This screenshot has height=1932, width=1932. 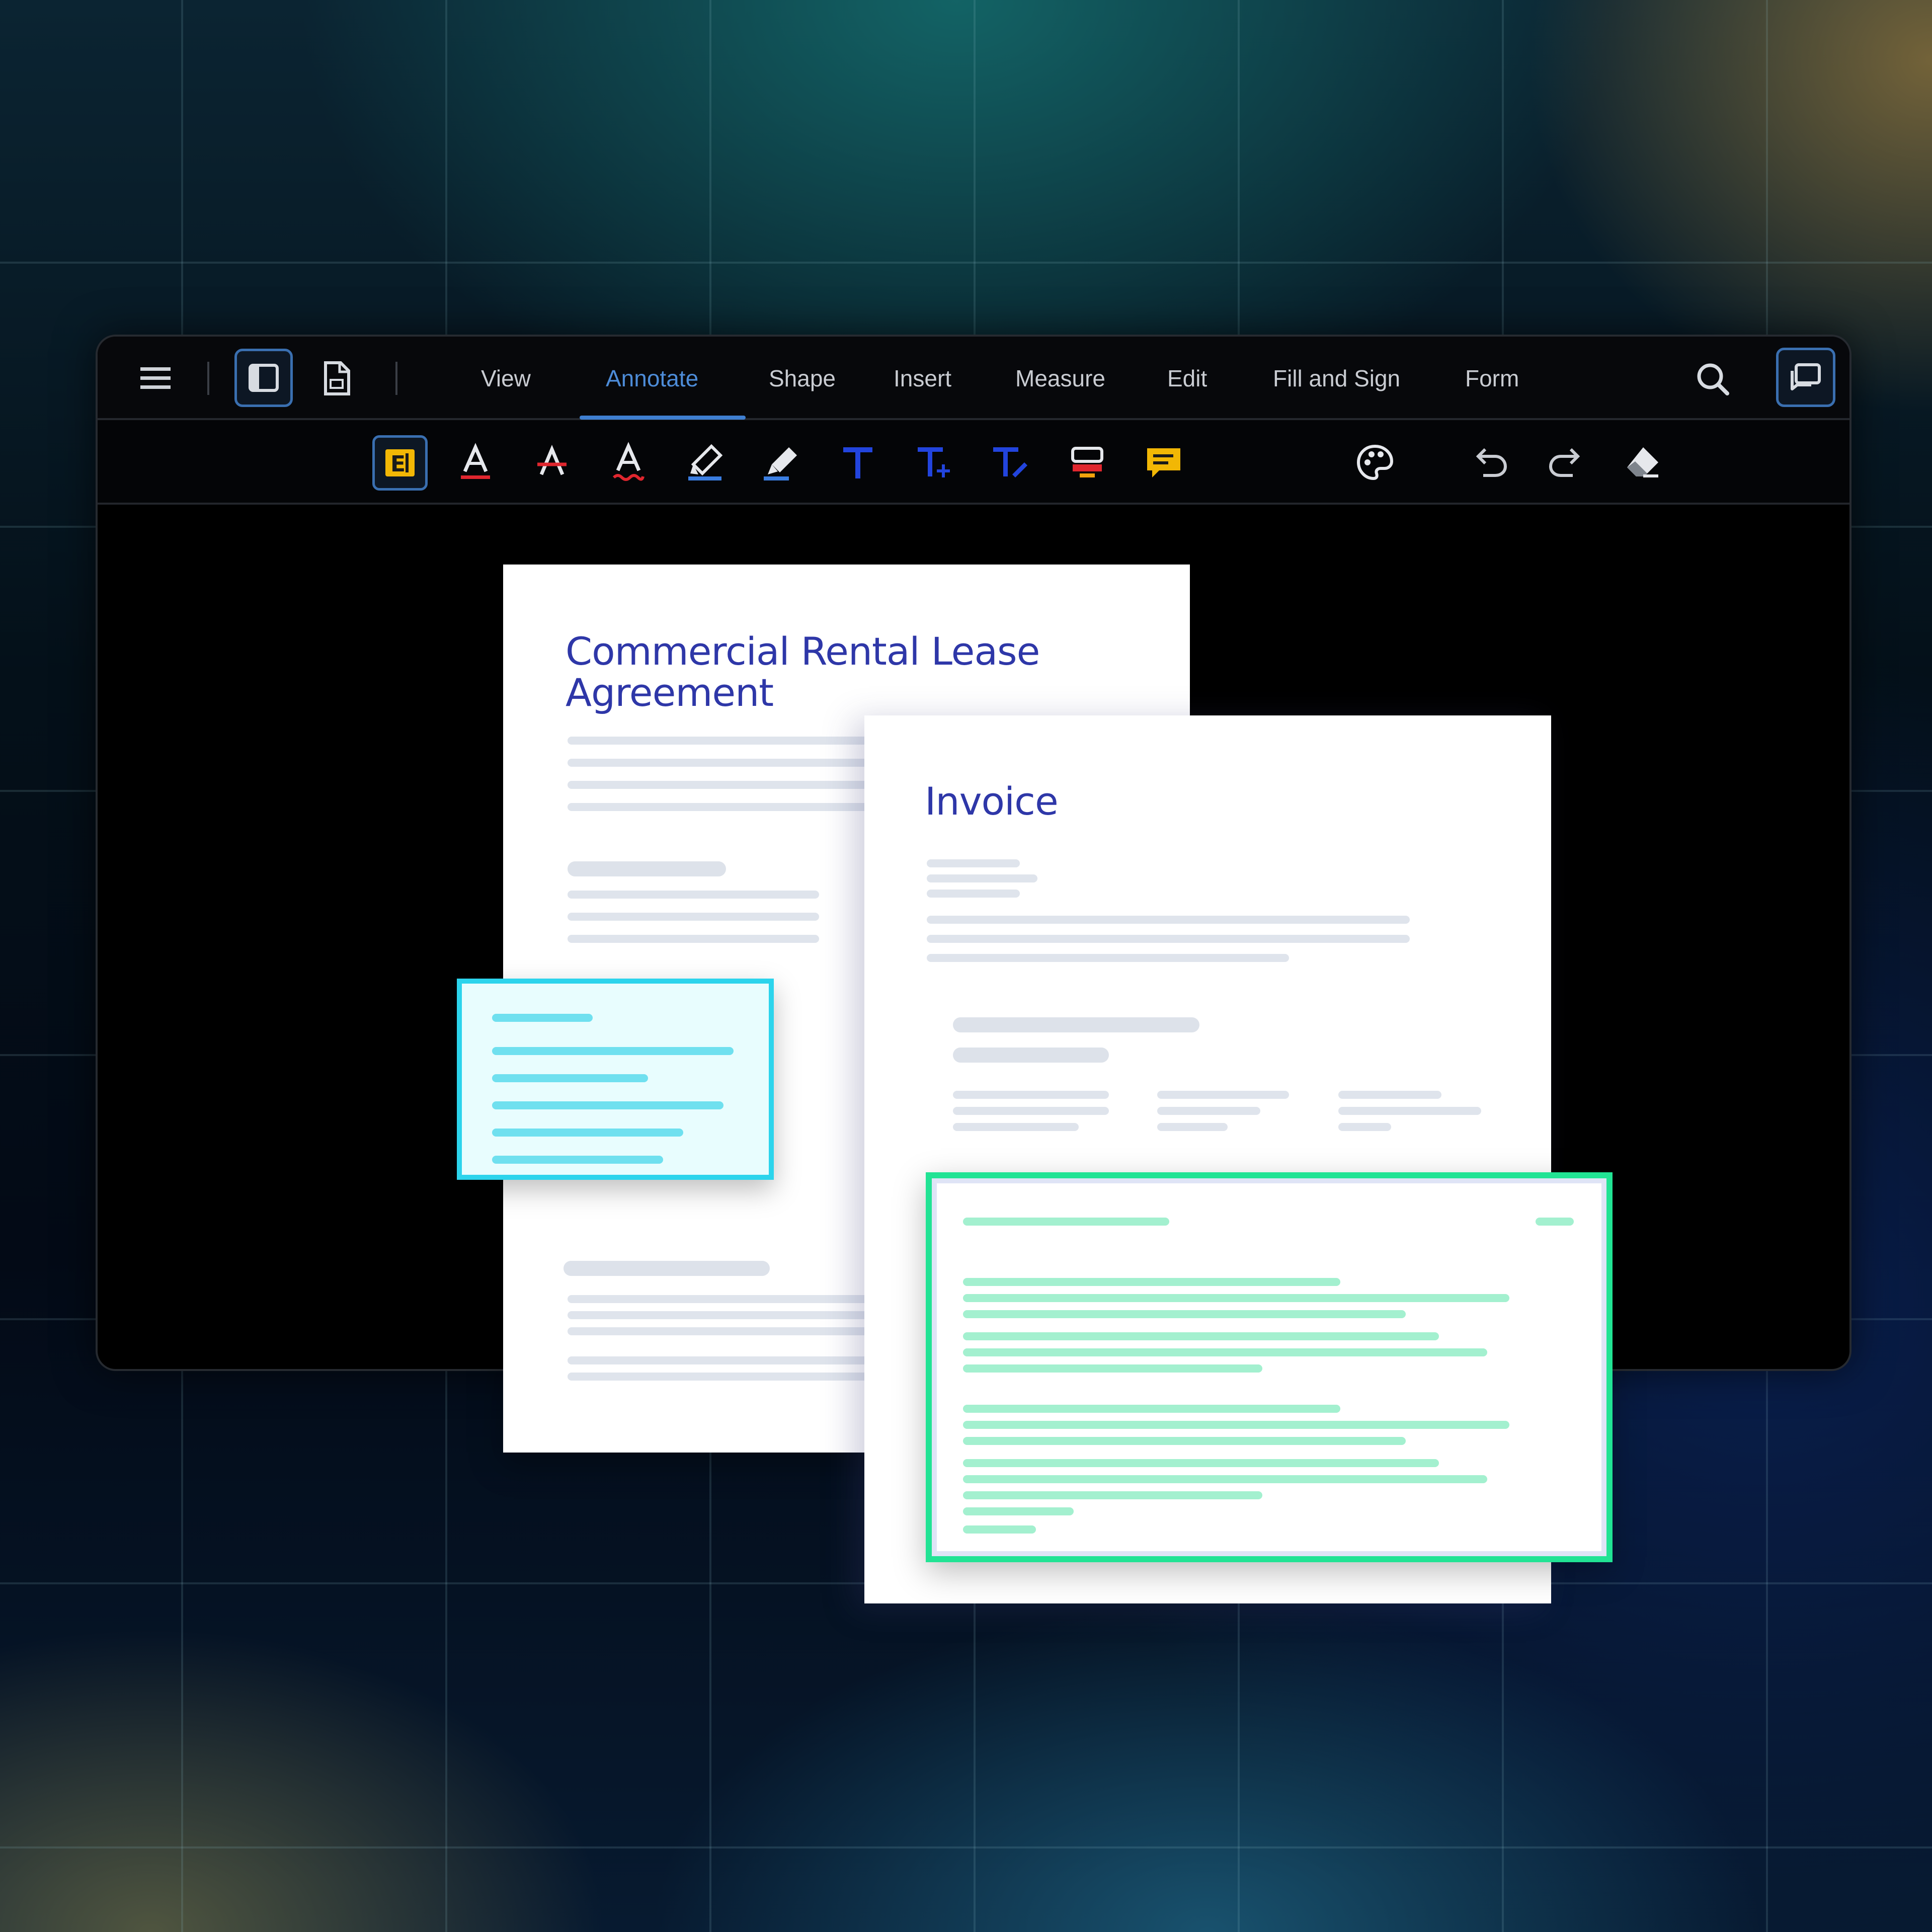 I want to click on menu-icon, so click(x=156, y=378).